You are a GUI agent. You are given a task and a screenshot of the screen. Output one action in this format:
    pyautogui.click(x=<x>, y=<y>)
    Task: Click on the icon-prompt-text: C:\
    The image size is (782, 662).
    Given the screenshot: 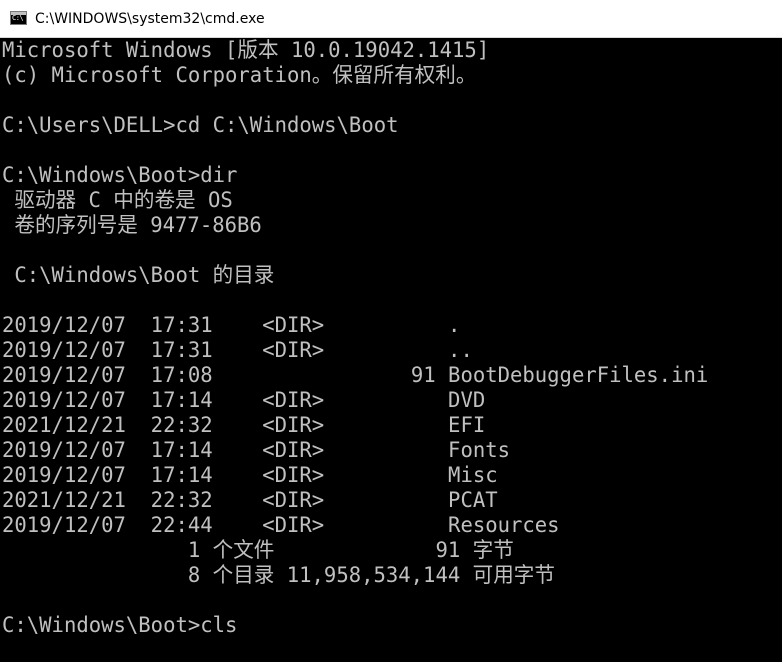 What is the action you would take?
    pyautogui.click(x=18, y=18)
    